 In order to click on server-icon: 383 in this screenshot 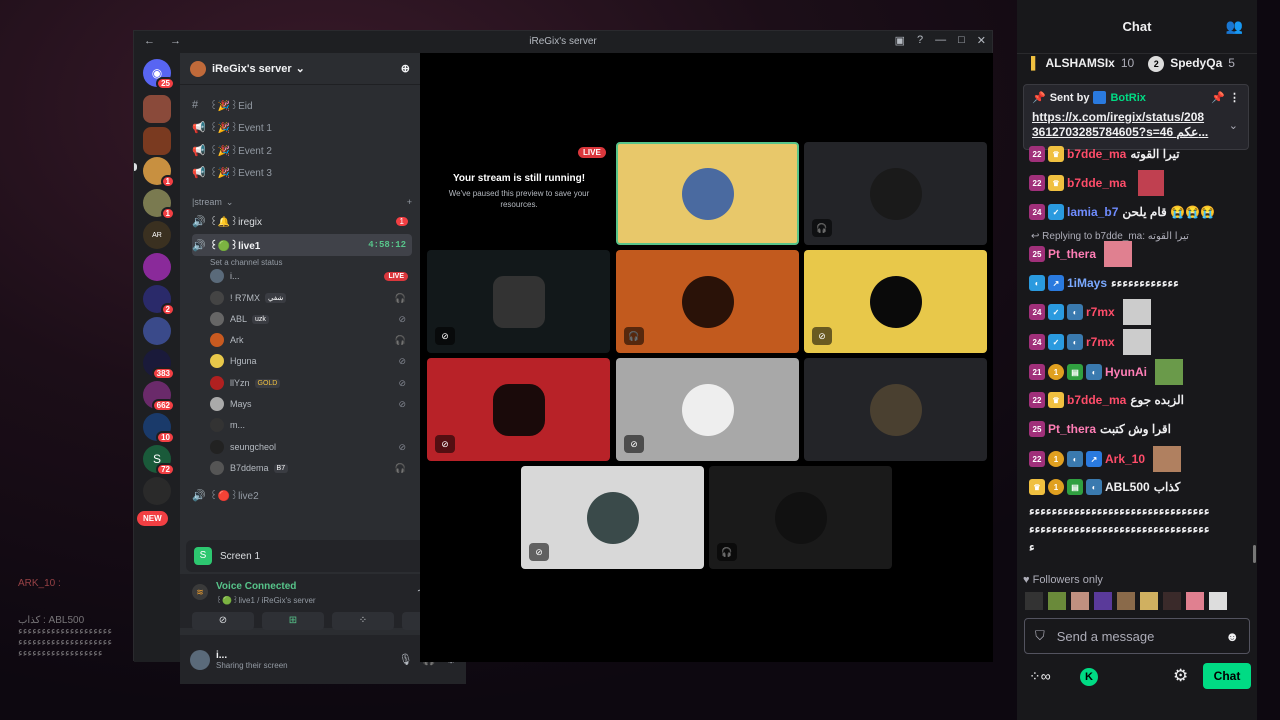, I will do `click(159, 364)`.